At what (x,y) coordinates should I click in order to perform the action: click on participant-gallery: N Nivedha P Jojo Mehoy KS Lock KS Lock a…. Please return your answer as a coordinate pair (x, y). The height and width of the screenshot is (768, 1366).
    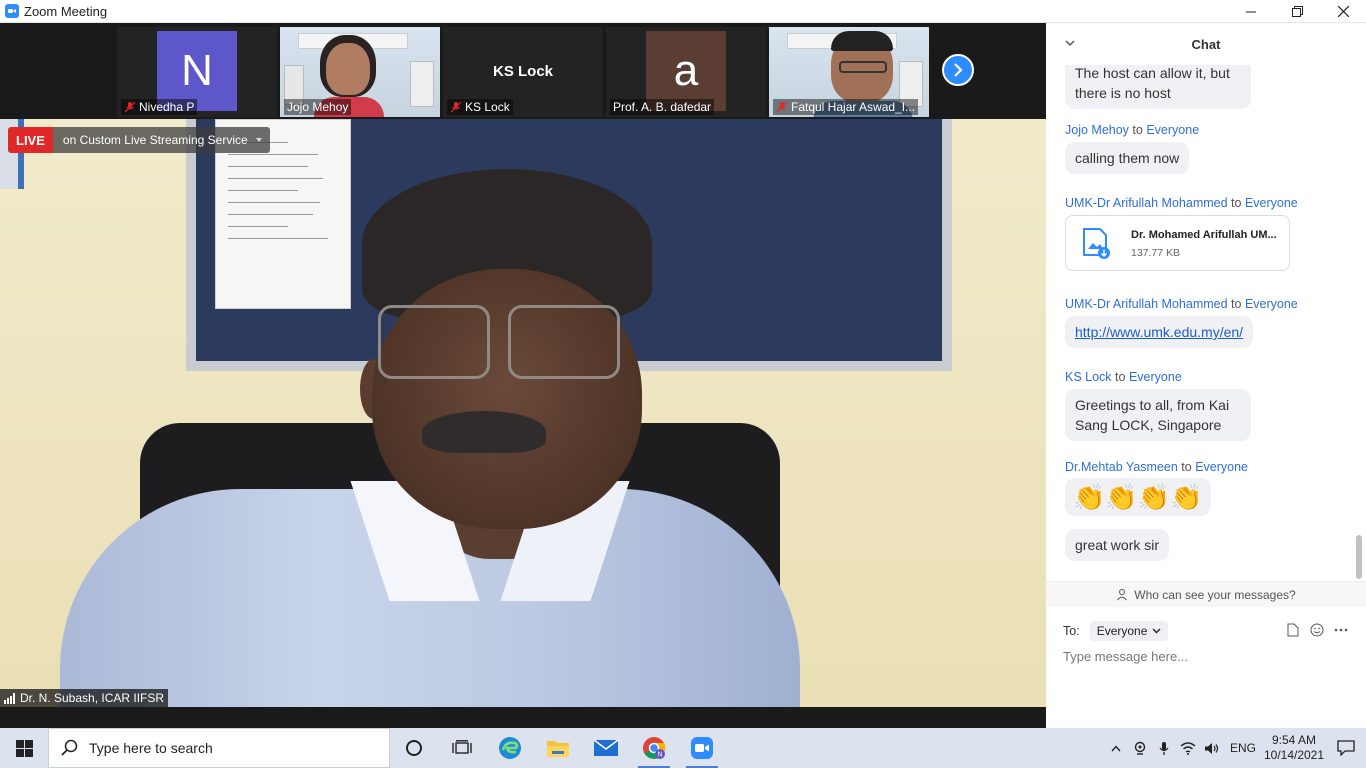
    Looking at the image, I should click on (523, 71).